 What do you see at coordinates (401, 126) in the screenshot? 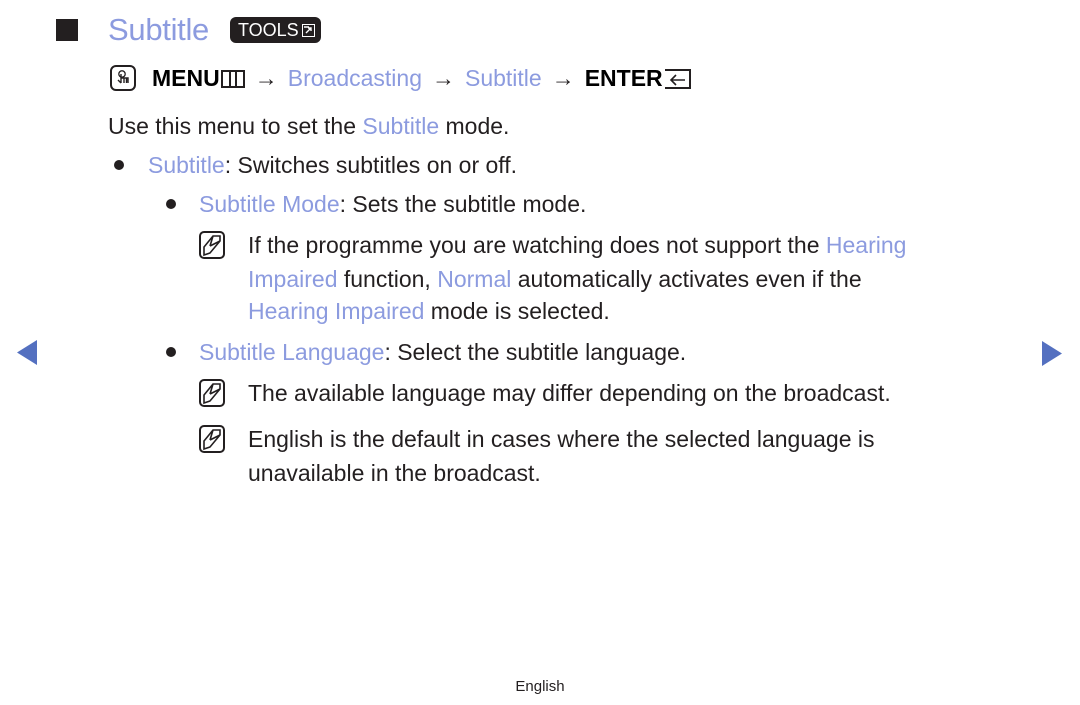
I see `intro-highlight: Subtitle` at bounding box center [401, 126].